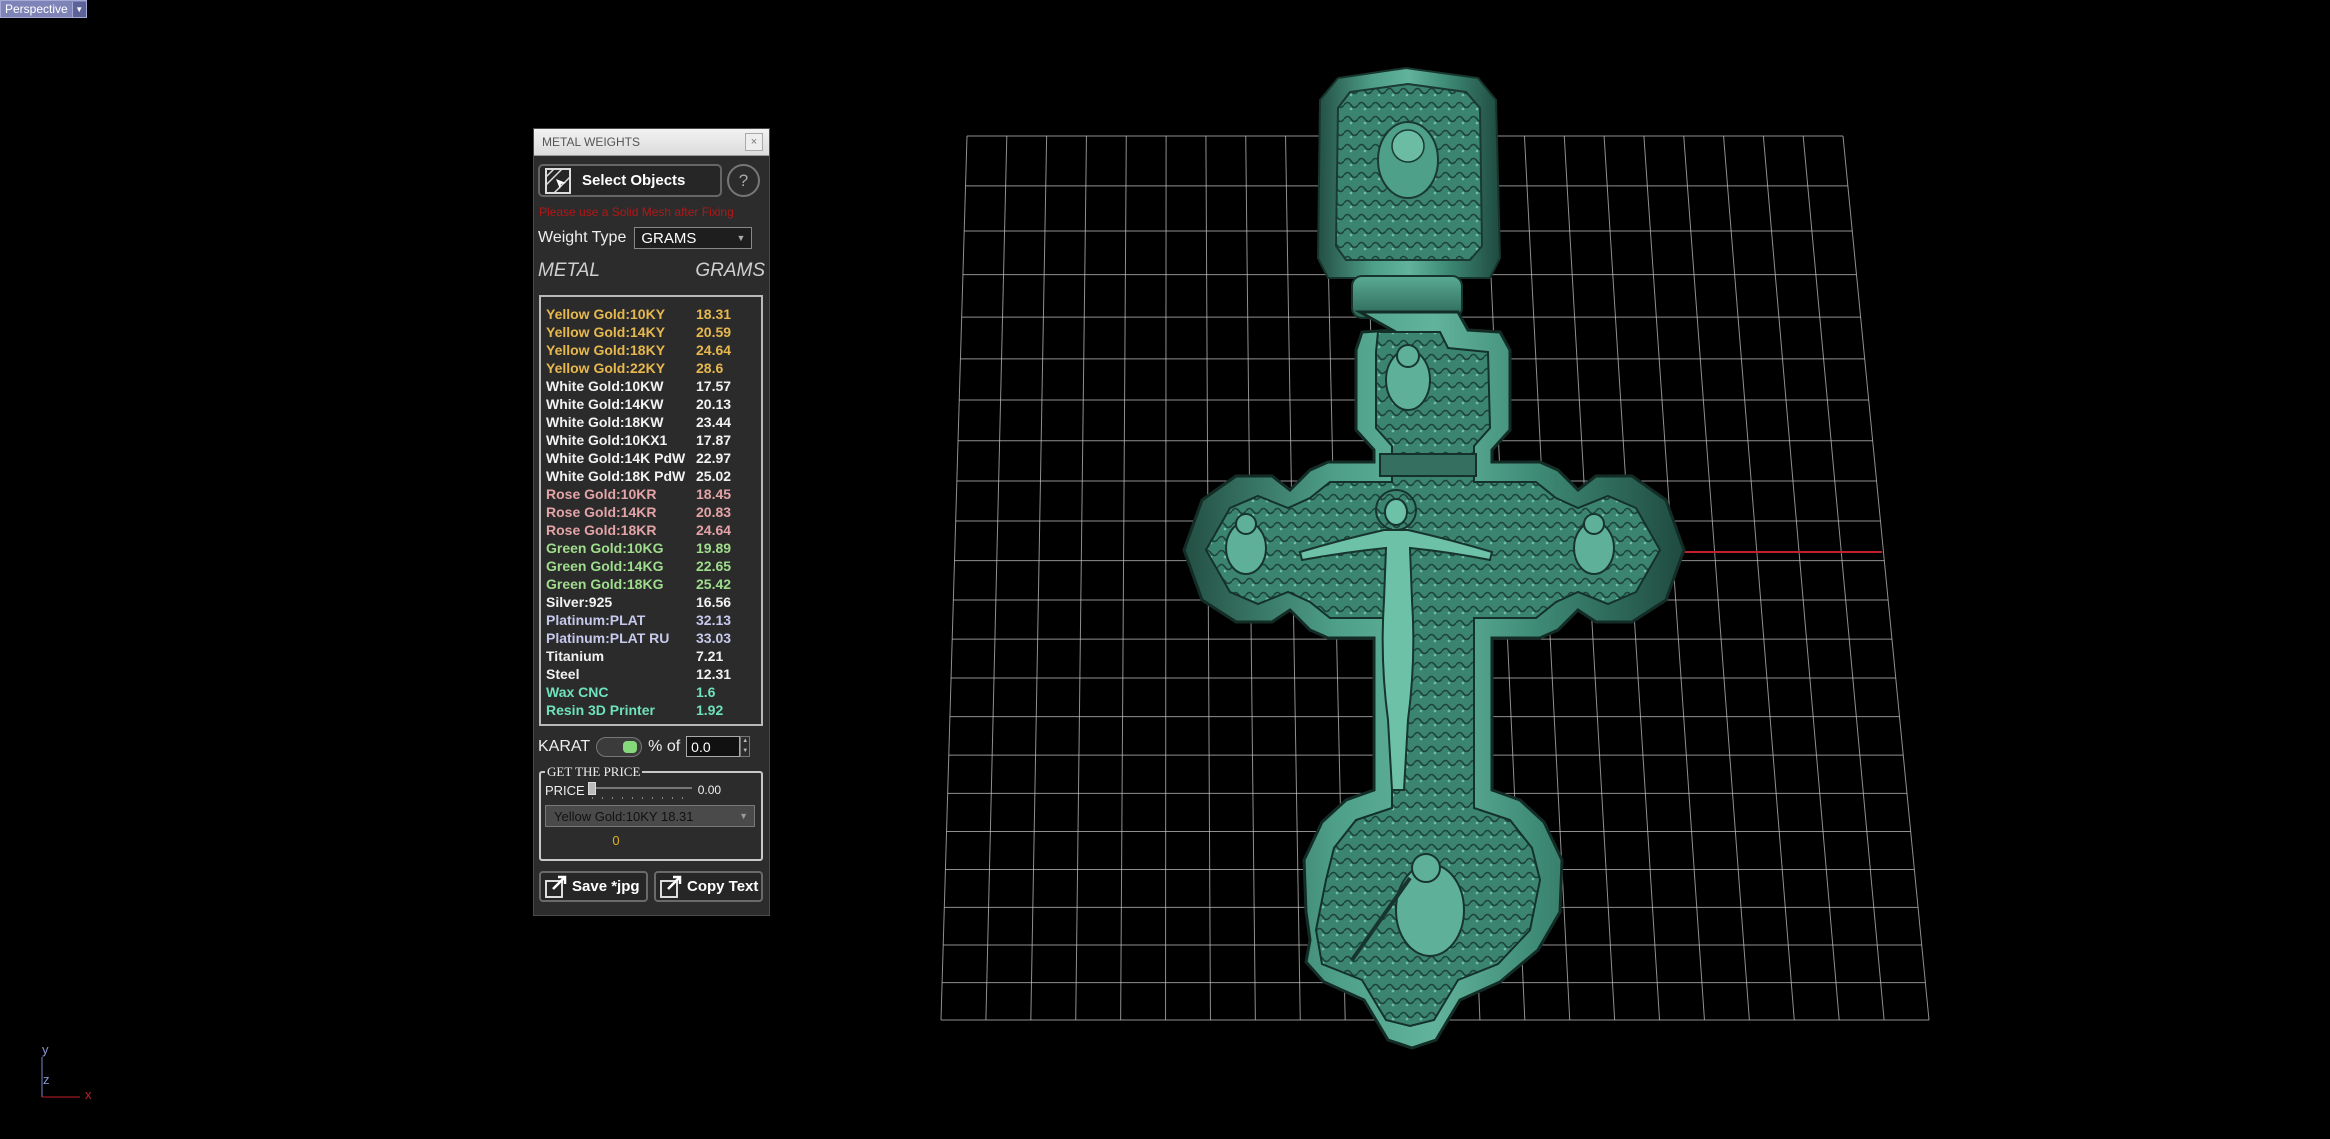  I want to click on percent-input: 0.0, so click(713, 746).